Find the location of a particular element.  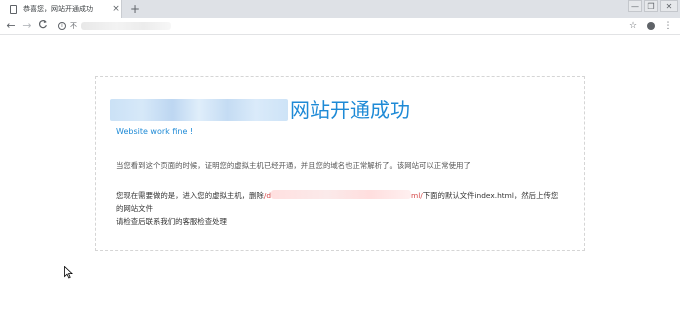

tab-strip: 恭喜您，网站开通成功 × + — ❐ ✕ is located at coordinates (340, 9).